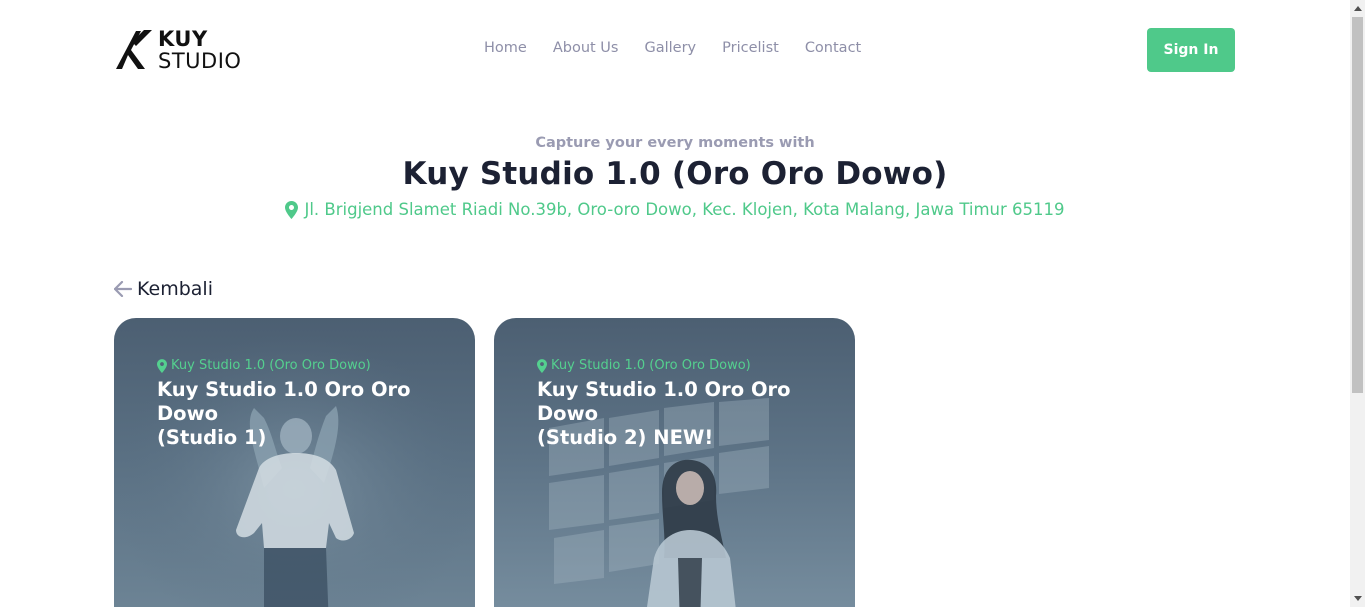 This screenshot has width=1365, height=607. I want to click on studio-card-1-title-line2: (Studio 1), so click(212, 437).